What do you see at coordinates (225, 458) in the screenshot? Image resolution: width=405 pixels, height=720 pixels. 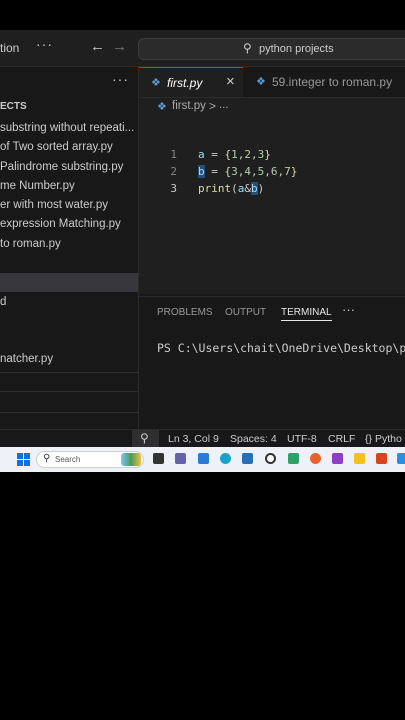 I see `edge-icon` at bounding box center [225, 458].